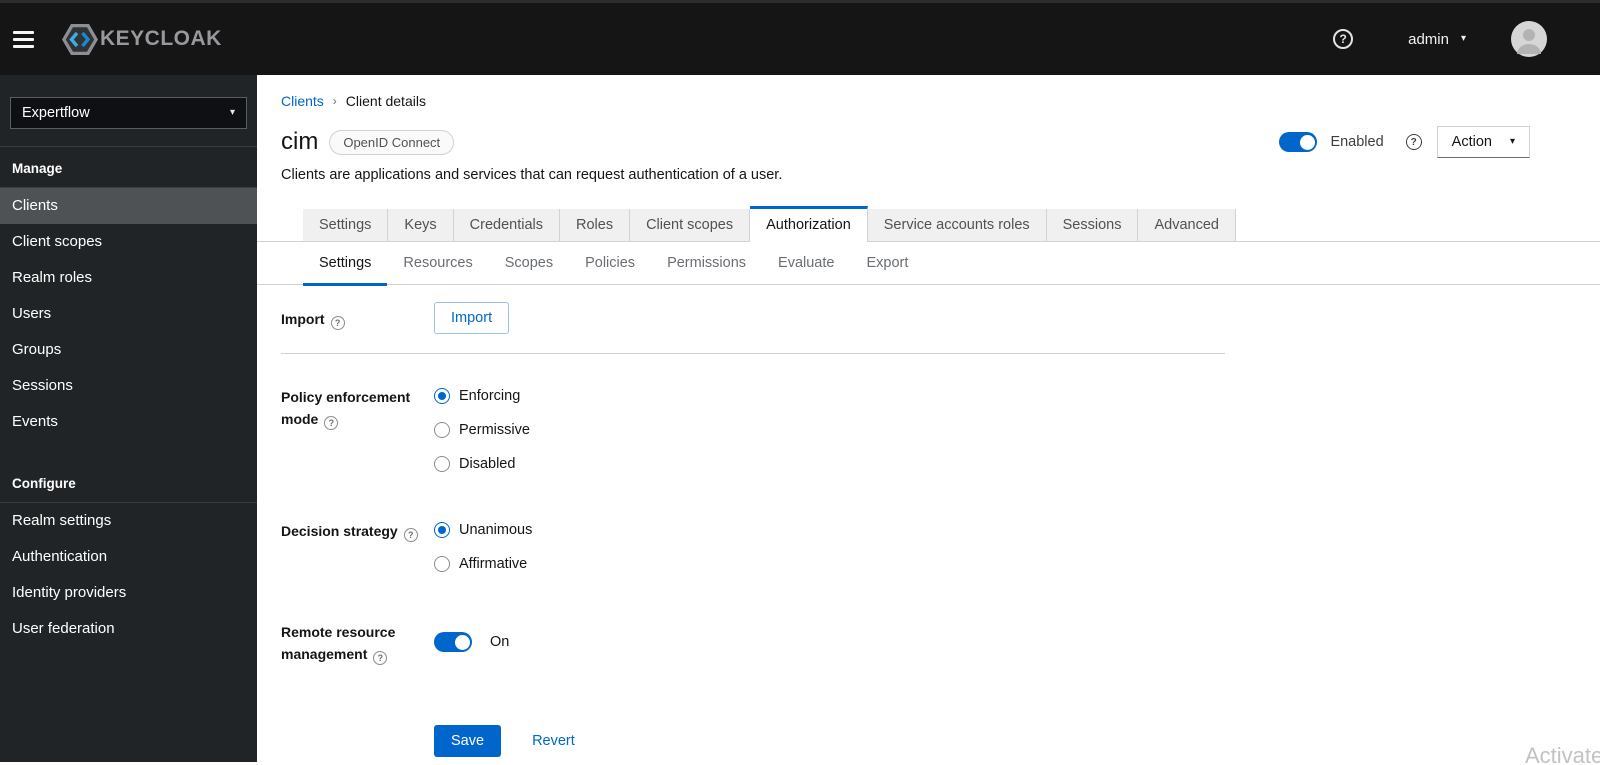 The height and width of the screenshot is (765, 1600). Describe the element at coordinates (128, 314) in the screenshot. I see `sidebar-item-users: Users` at that location.